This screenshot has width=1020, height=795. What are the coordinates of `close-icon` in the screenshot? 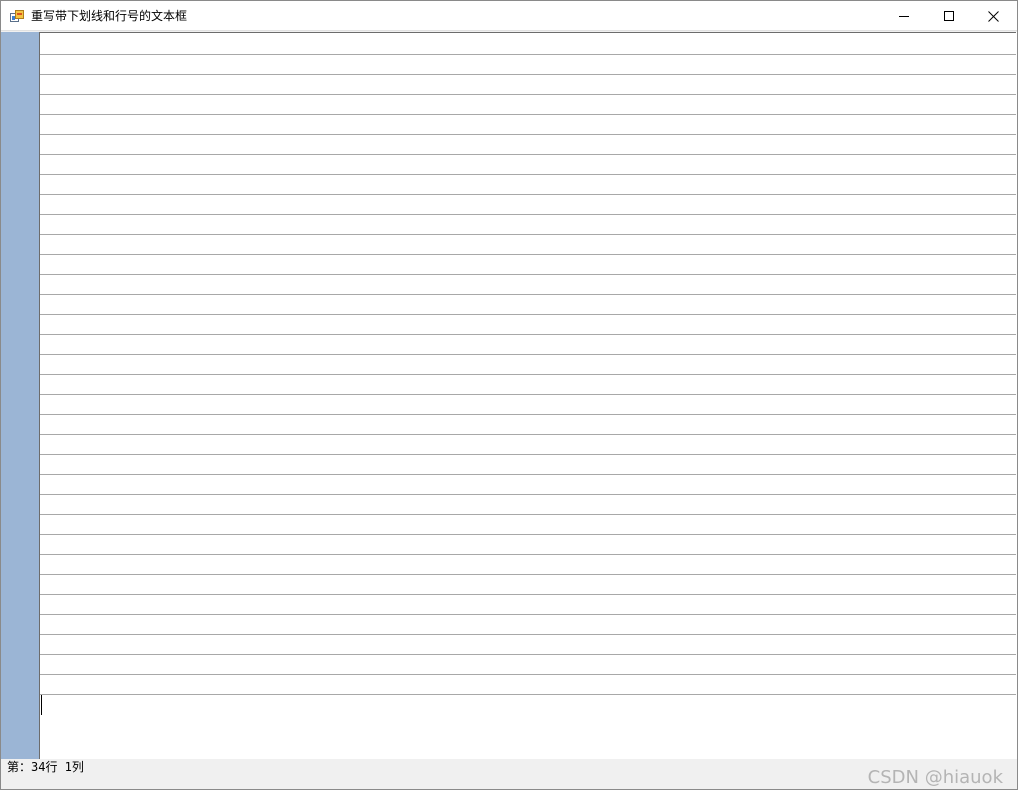 It's located at (993, 16).